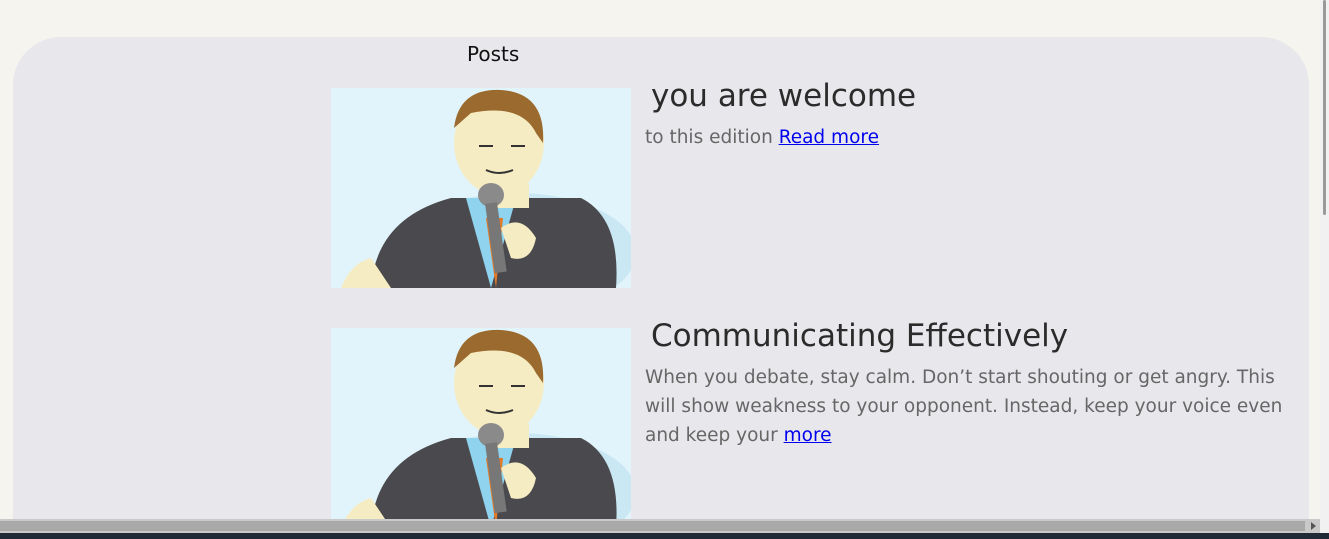 The height and width of the screenshot is (539, 1329). I want to click on vertical-scrollbar, so click(1324, 266).